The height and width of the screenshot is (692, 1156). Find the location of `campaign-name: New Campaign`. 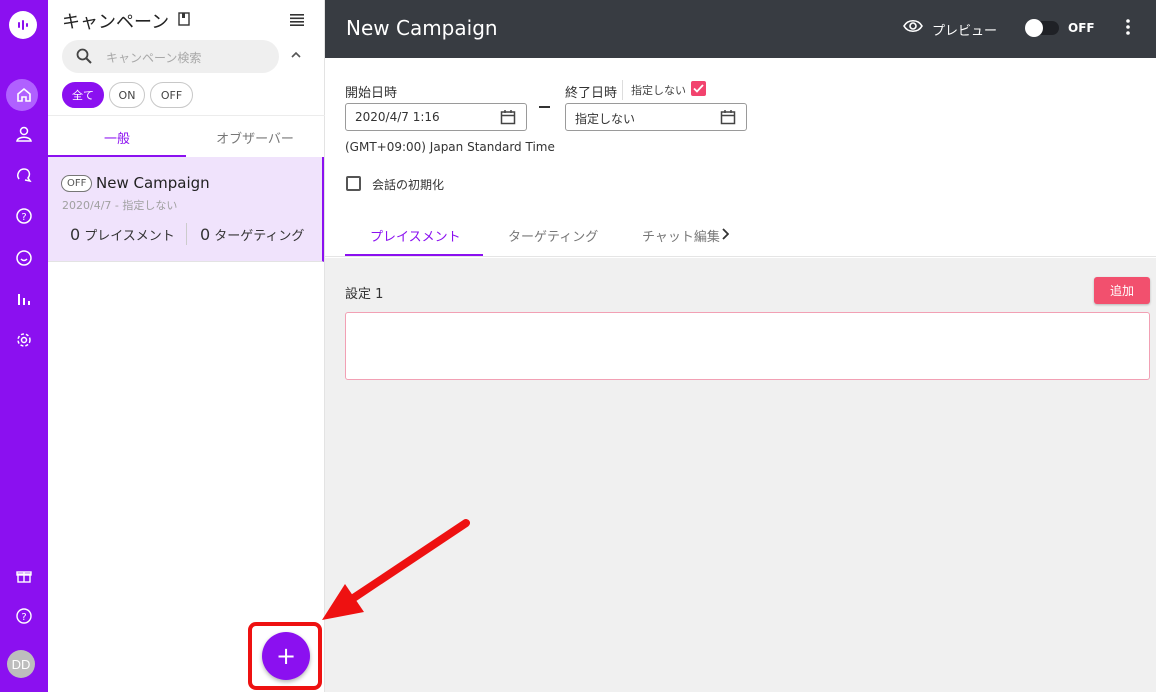

campaign-name: New Campaign is located at coordinates (153, 183).